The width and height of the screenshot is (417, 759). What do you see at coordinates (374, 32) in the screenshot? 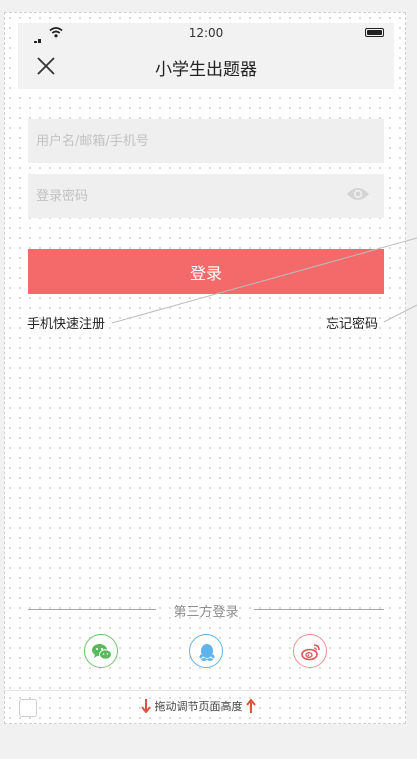
I see `battery-icon` at bounding box center [374, 32].